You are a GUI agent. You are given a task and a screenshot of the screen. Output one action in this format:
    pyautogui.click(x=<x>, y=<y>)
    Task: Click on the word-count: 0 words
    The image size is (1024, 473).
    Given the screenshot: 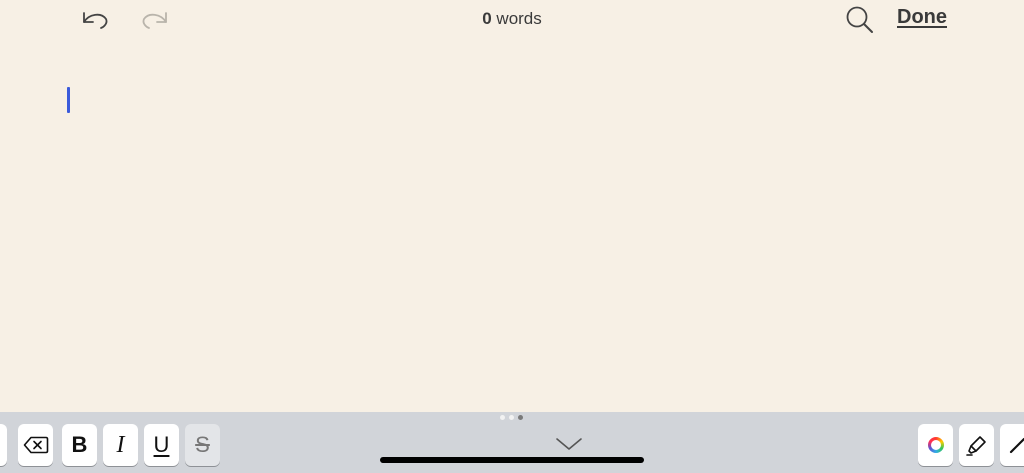 What is the action you would take?
    pyautogui.click(x=512, y=19)
    